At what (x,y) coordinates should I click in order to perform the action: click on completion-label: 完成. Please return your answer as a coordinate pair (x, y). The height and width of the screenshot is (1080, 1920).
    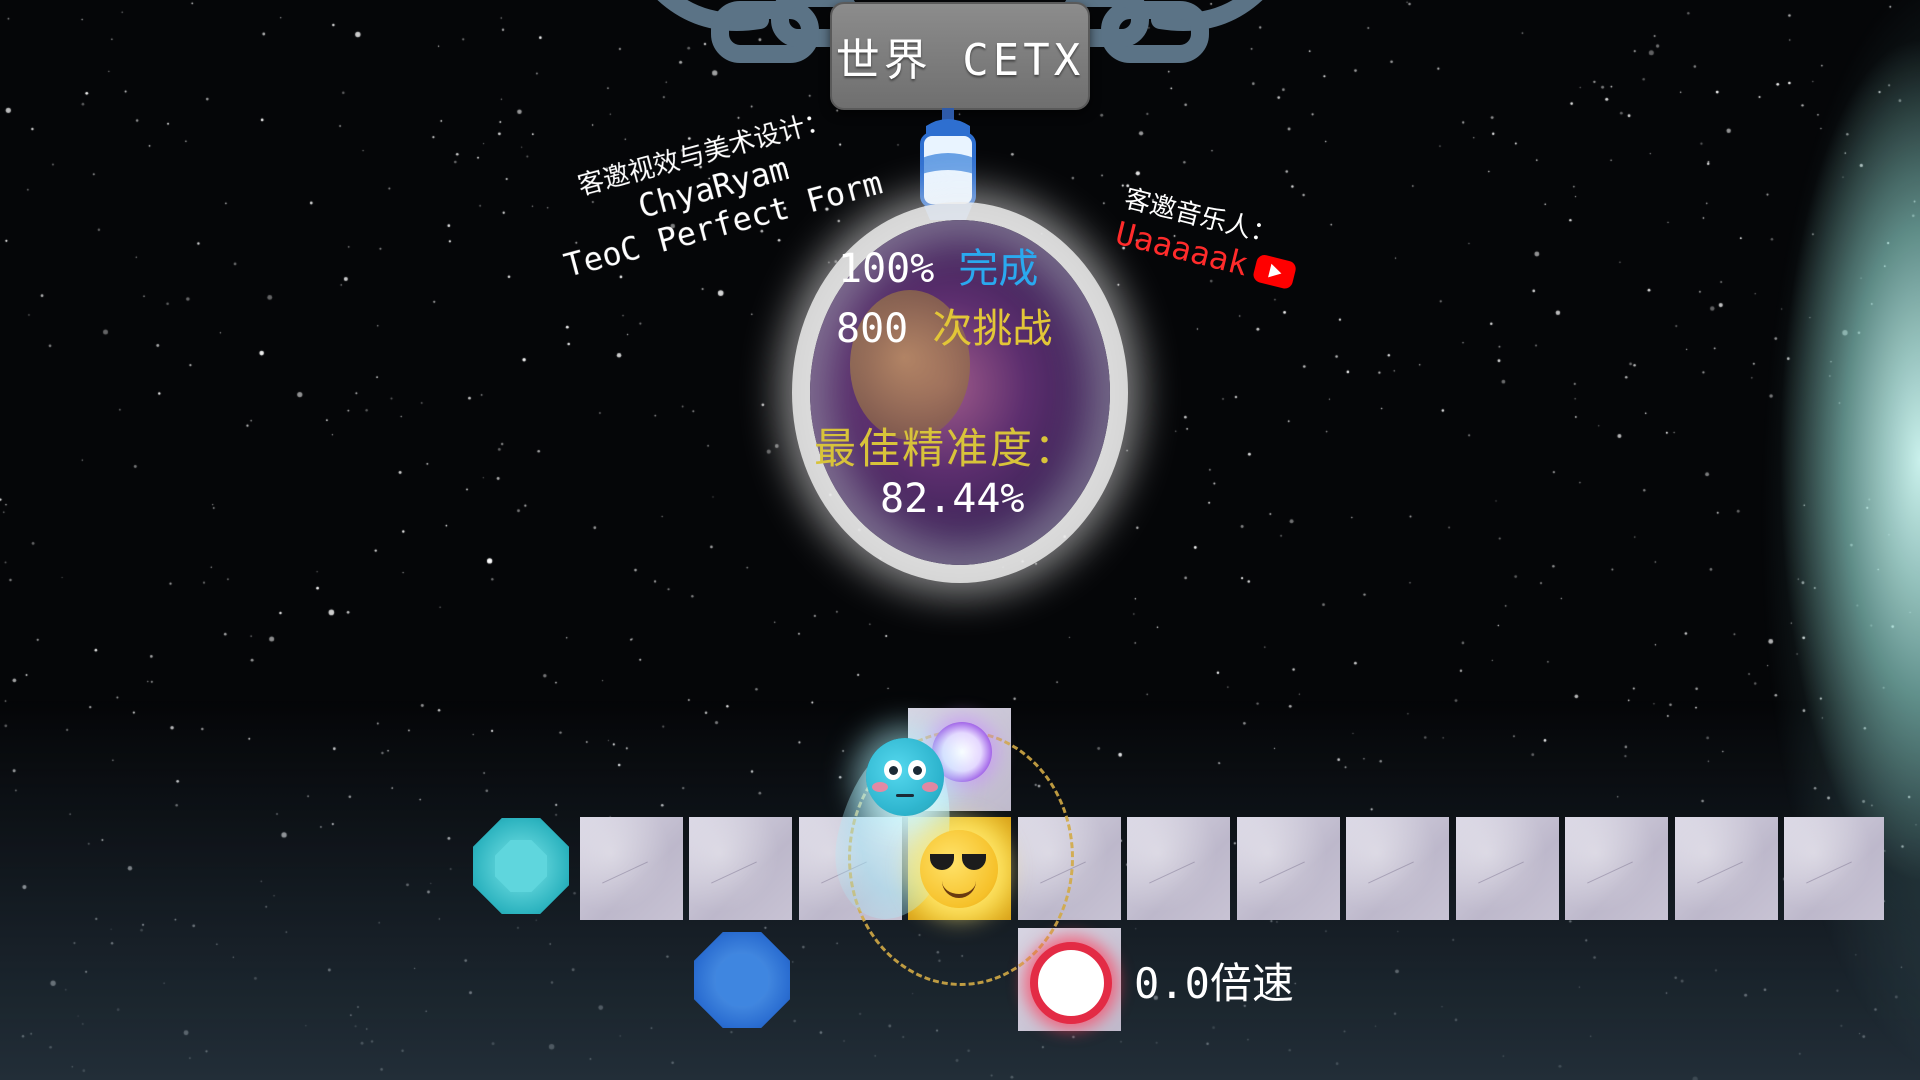
    Looking at the image, I should click on (998, 269).